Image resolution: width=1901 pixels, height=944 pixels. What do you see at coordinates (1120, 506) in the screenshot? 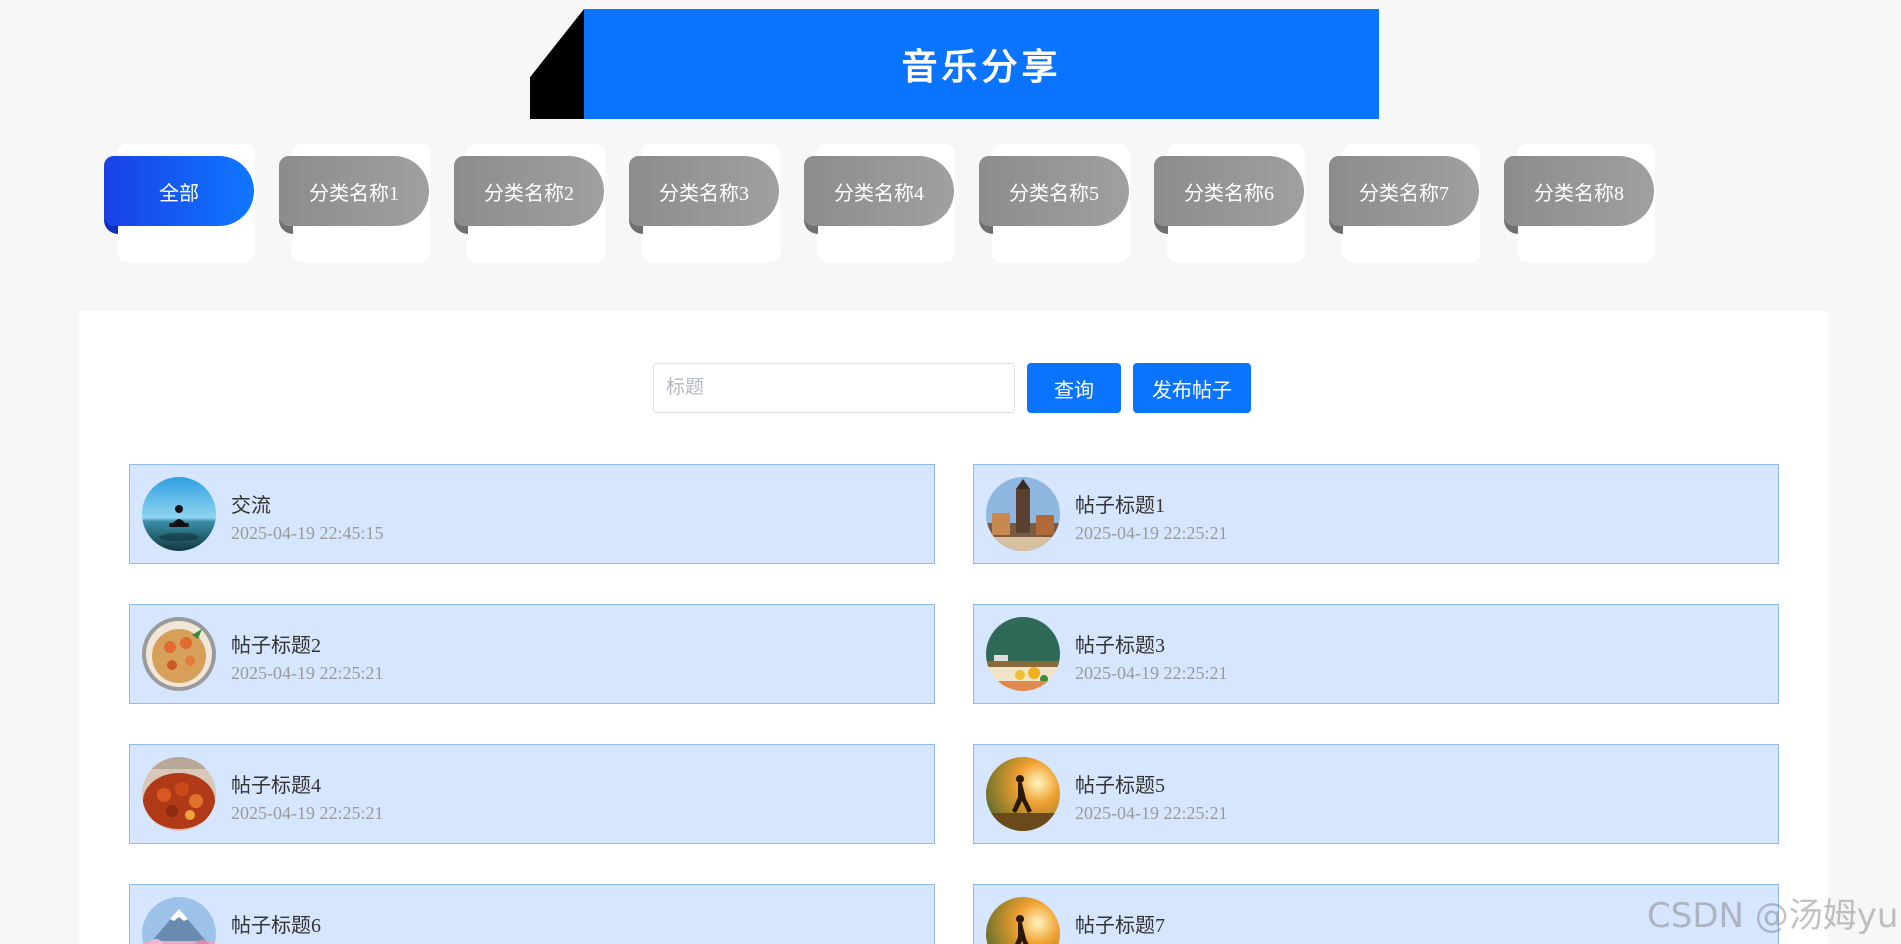
I see `post-title: 帖子标题1` at bounding box center [1120, 506].